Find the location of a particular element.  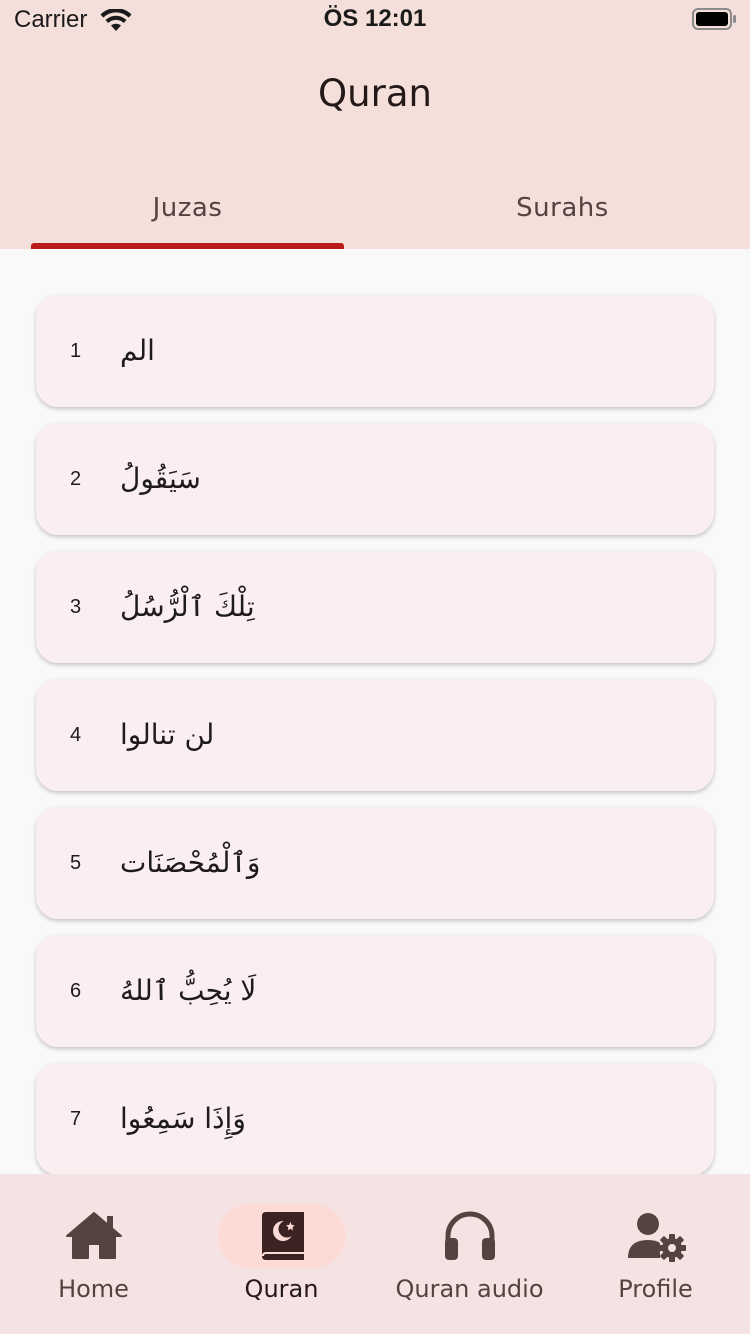

juz-name: لَا يُحِبُّ ٱللهُ is located at coordinates (188, 990).